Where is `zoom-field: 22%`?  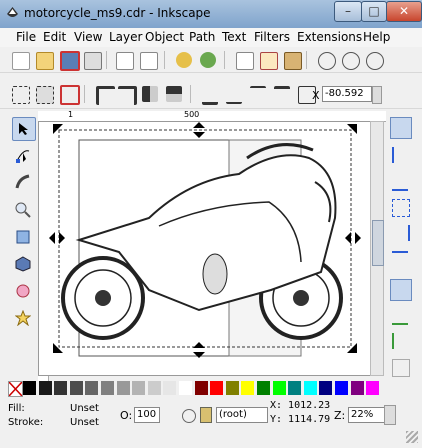
zoom-field: 22% is located at coordinates (367, 415).